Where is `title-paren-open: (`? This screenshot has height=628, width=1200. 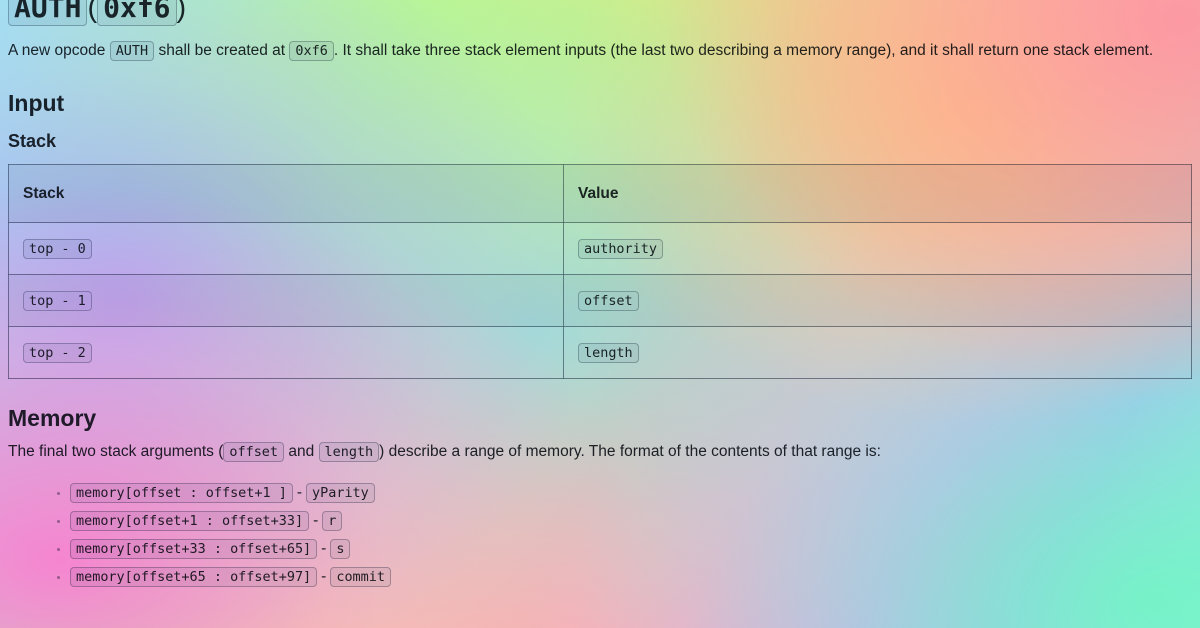
title-paren-open: ( is located at coordinates (92, 12).